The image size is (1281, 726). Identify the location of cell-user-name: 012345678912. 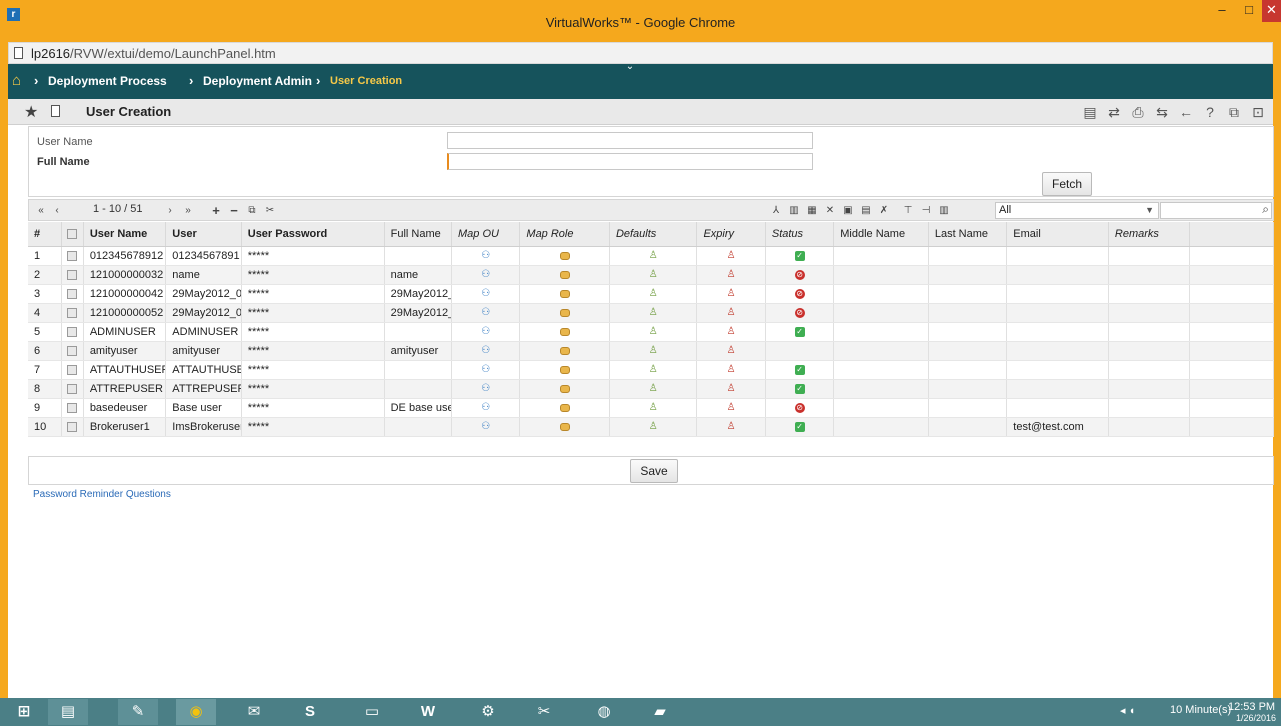
(125, 256).